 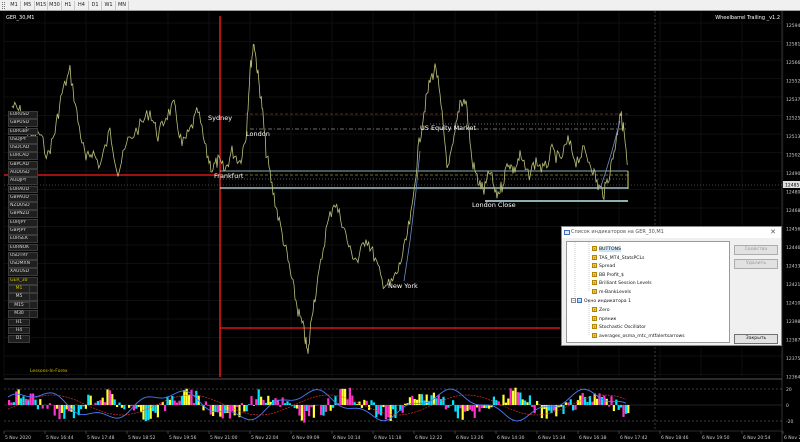 I want to click on time-axis-label: 6 Nov 09:09, so click(x=306, y=438).